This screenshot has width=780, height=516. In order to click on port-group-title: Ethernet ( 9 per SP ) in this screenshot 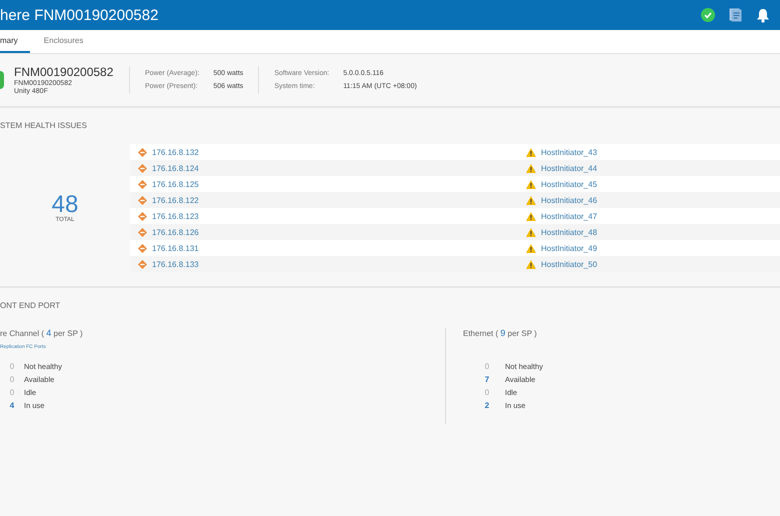, I will do `click(500, 333)`.